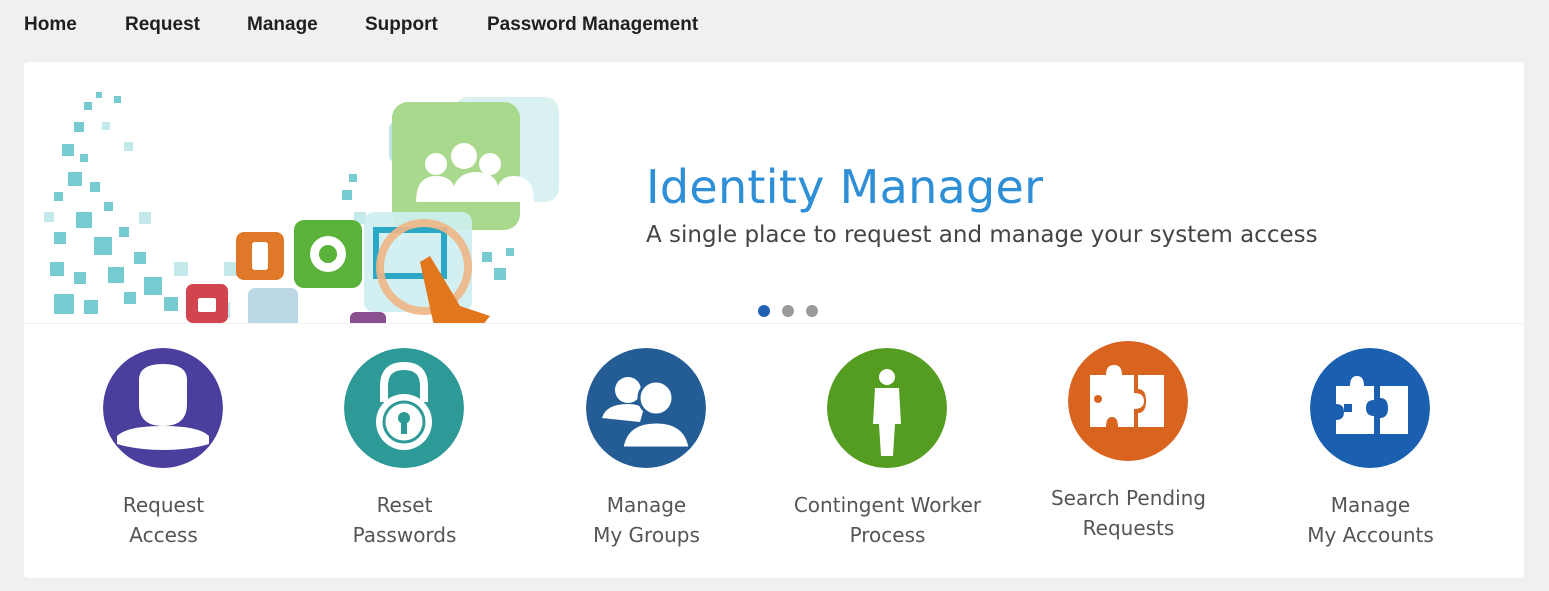 Image resolution: width=1549 pixels, height=591 pixels. Describe the element at coordinates (50, 25) in the screenshot. I see `nav-home: Home` at that location.